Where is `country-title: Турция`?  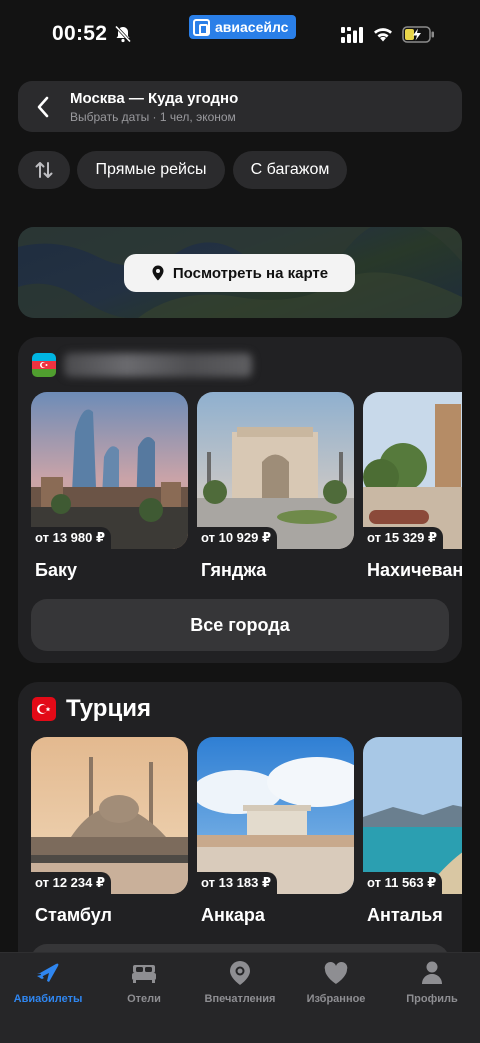
country-title: Турция is located at coordinates (108, 708).